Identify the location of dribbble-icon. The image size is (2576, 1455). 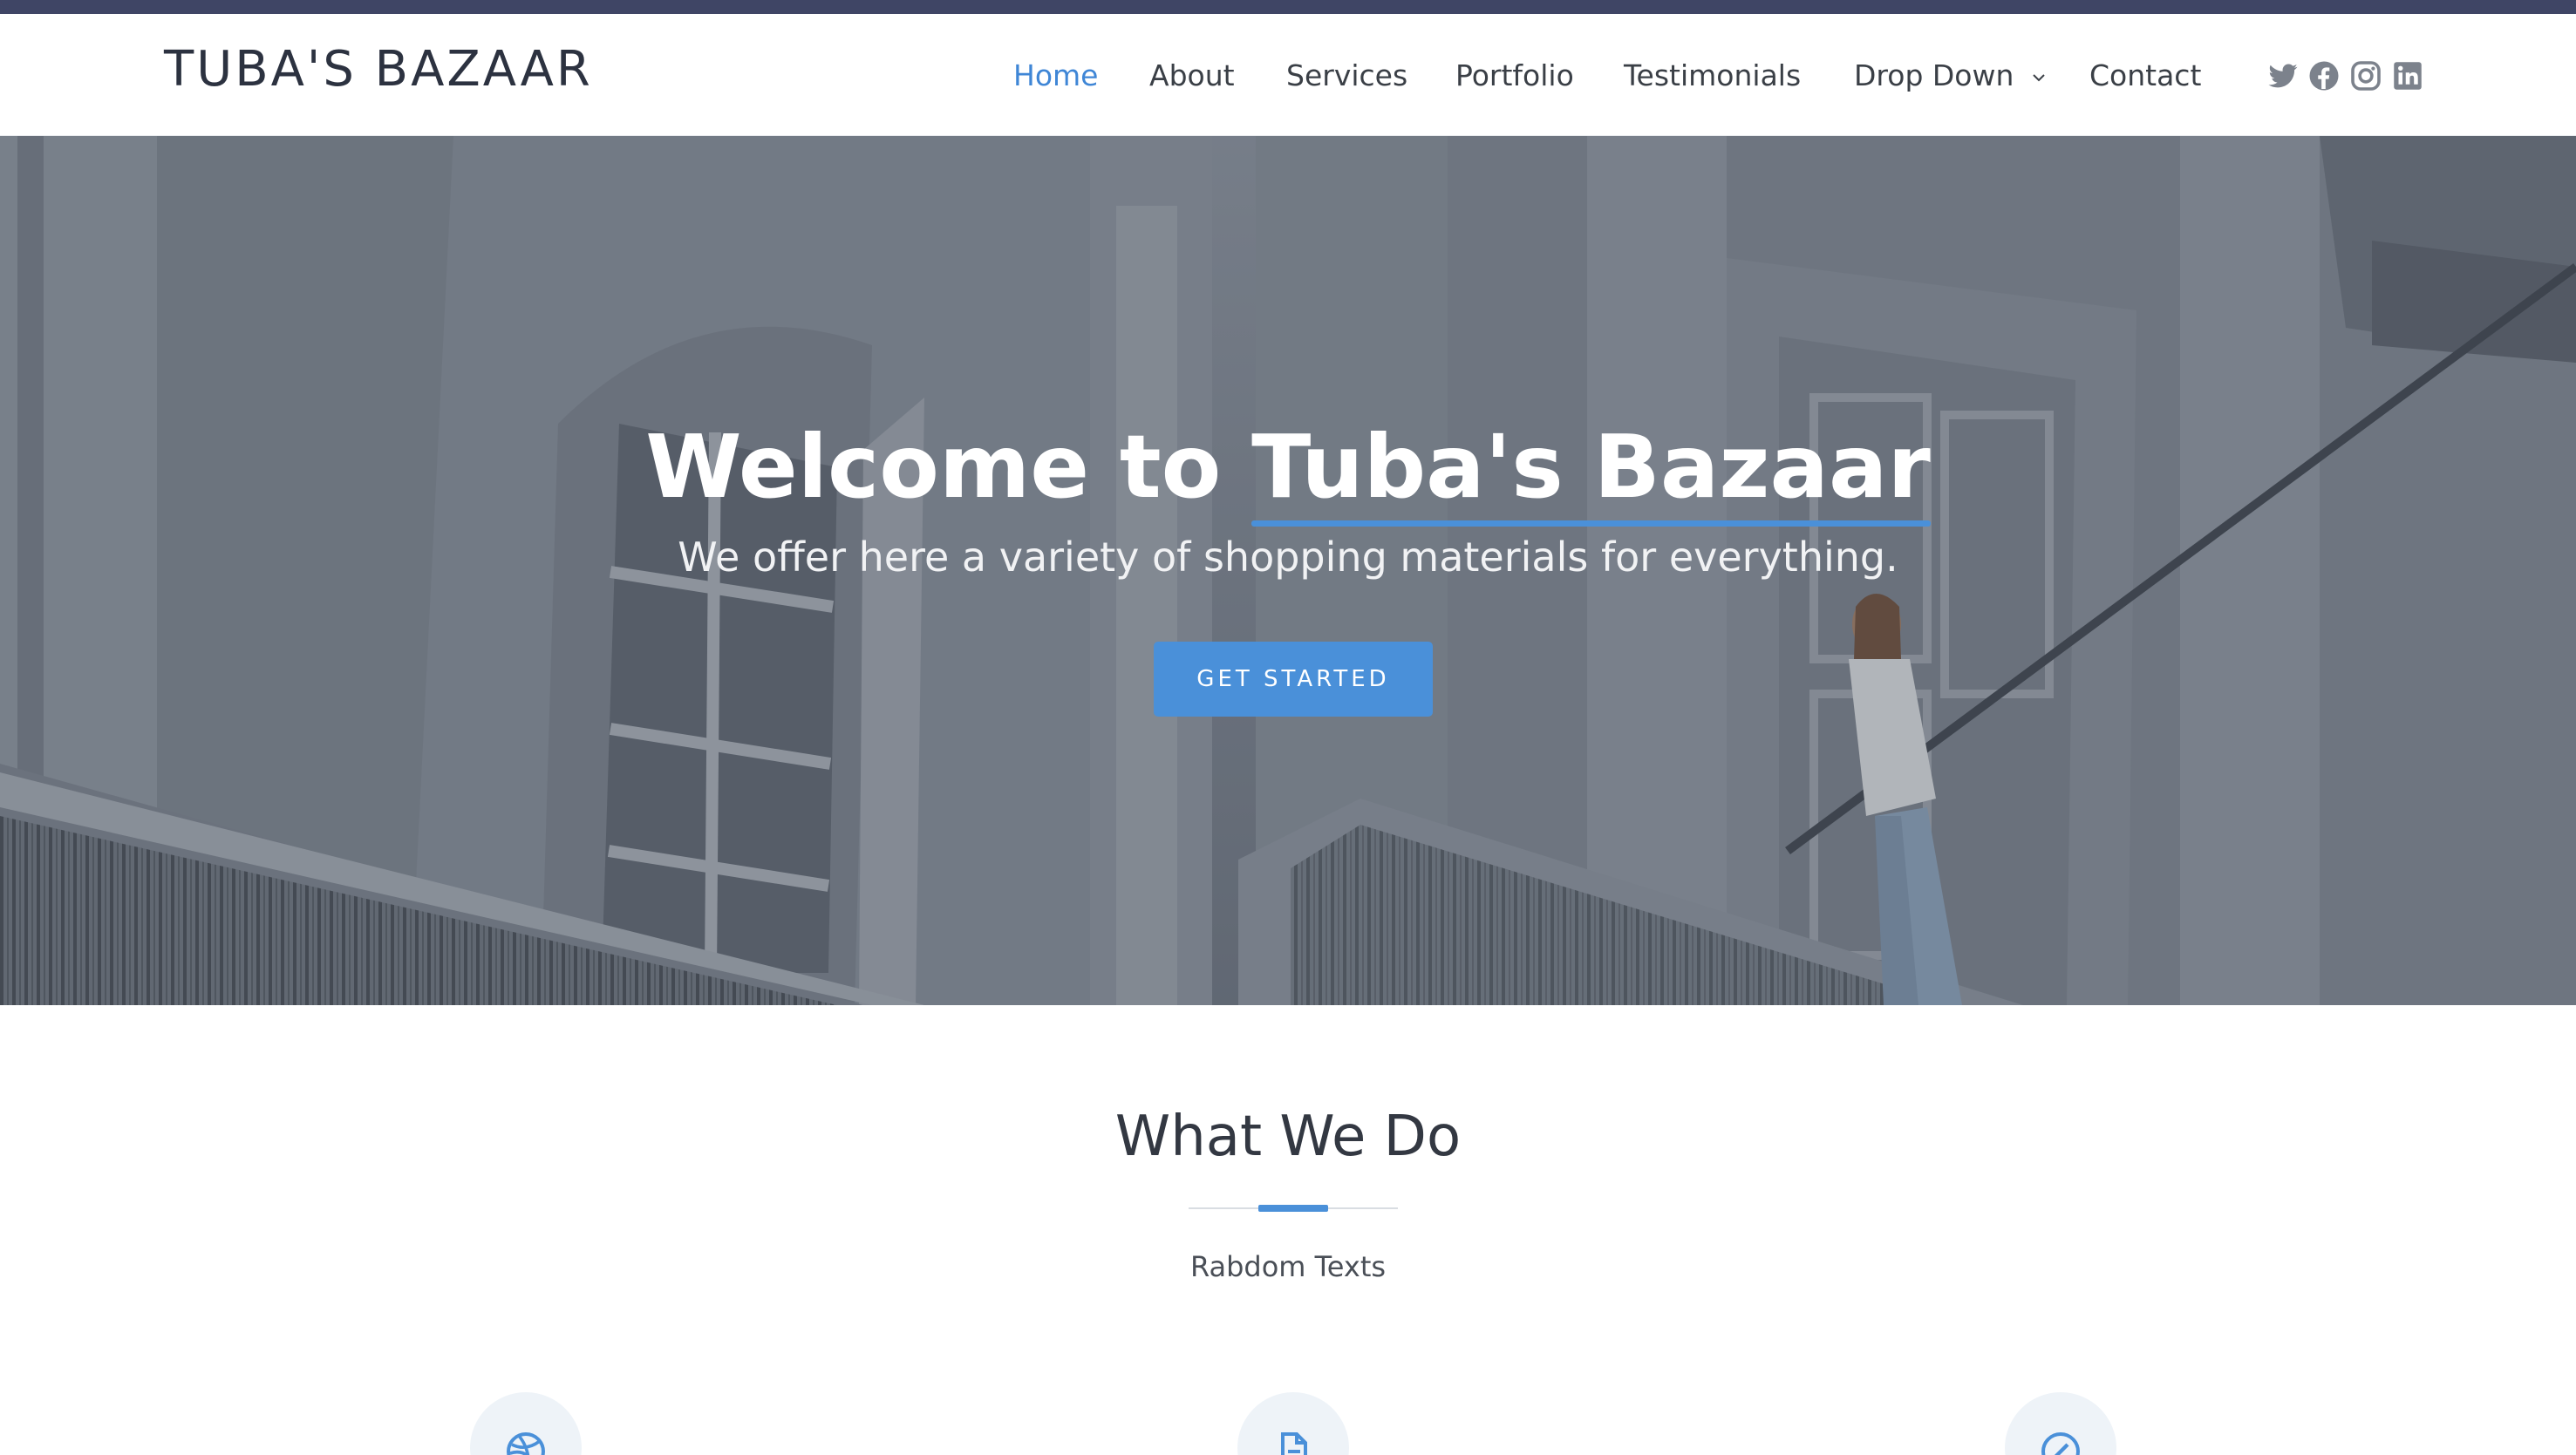
(526, 1443).